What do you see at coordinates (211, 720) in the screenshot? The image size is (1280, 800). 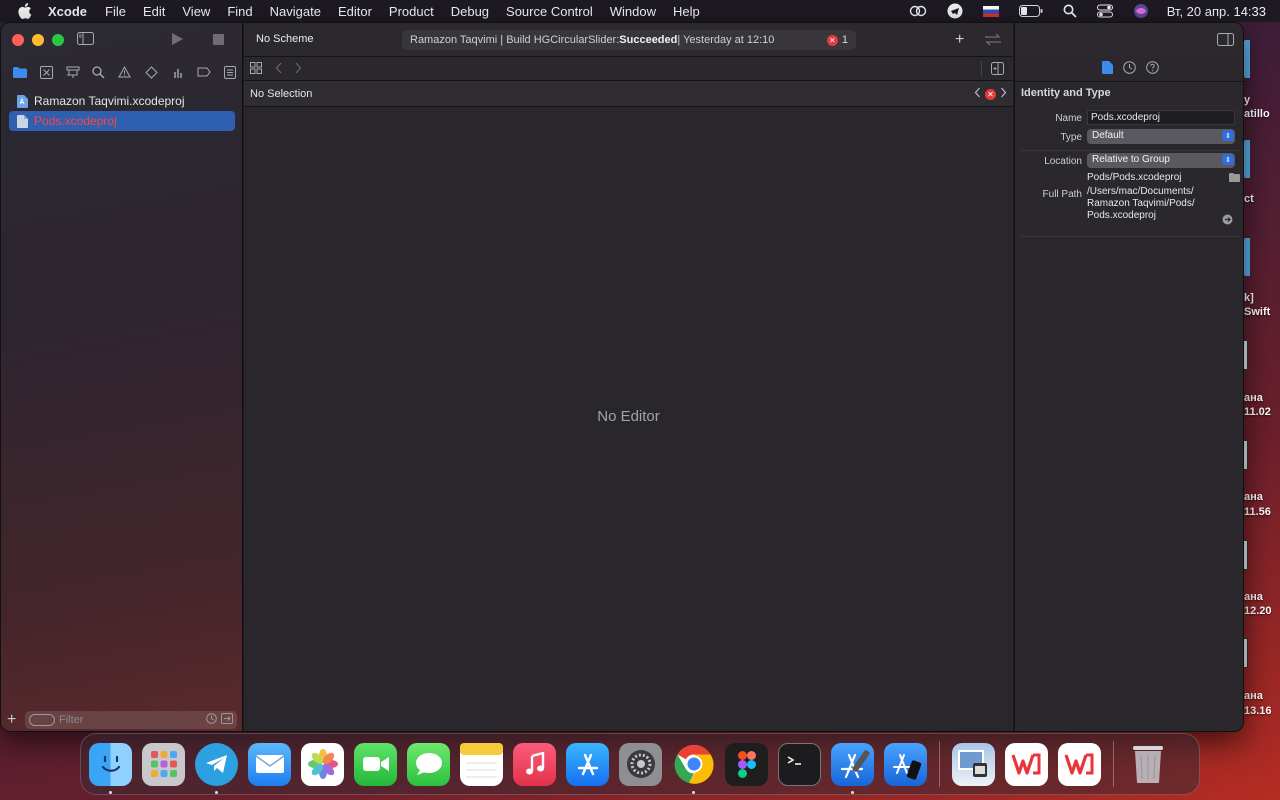 I see `recent-files-icon` at bounding box center [211, 720].